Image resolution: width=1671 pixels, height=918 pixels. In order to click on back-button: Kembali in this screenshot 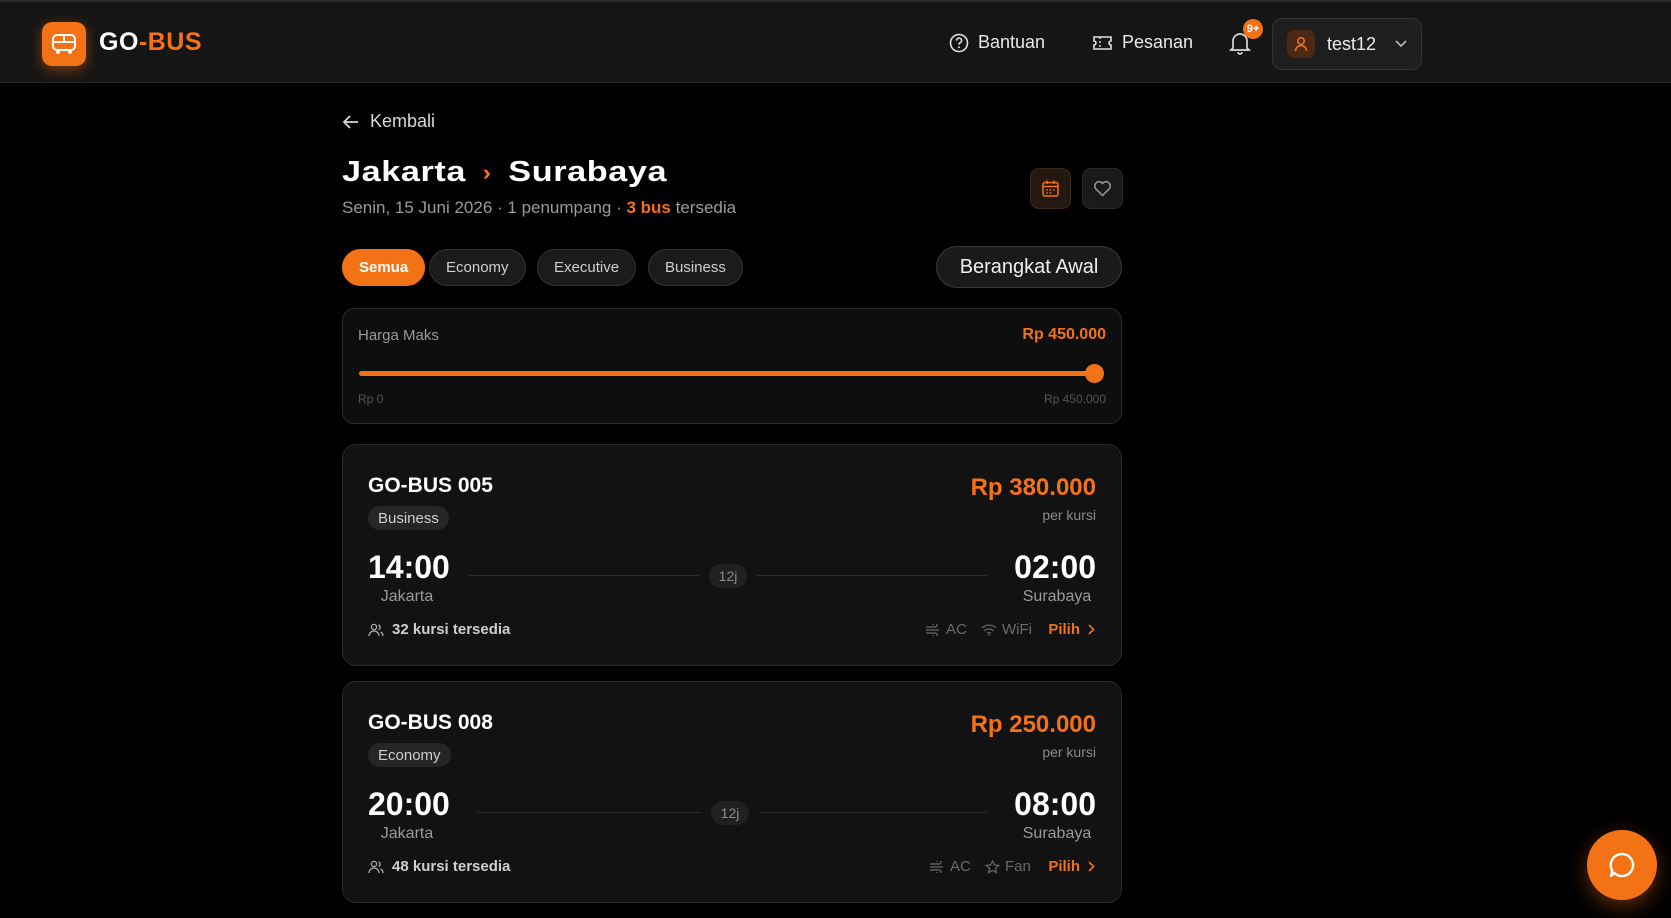, I will do `click(388, 121)`.